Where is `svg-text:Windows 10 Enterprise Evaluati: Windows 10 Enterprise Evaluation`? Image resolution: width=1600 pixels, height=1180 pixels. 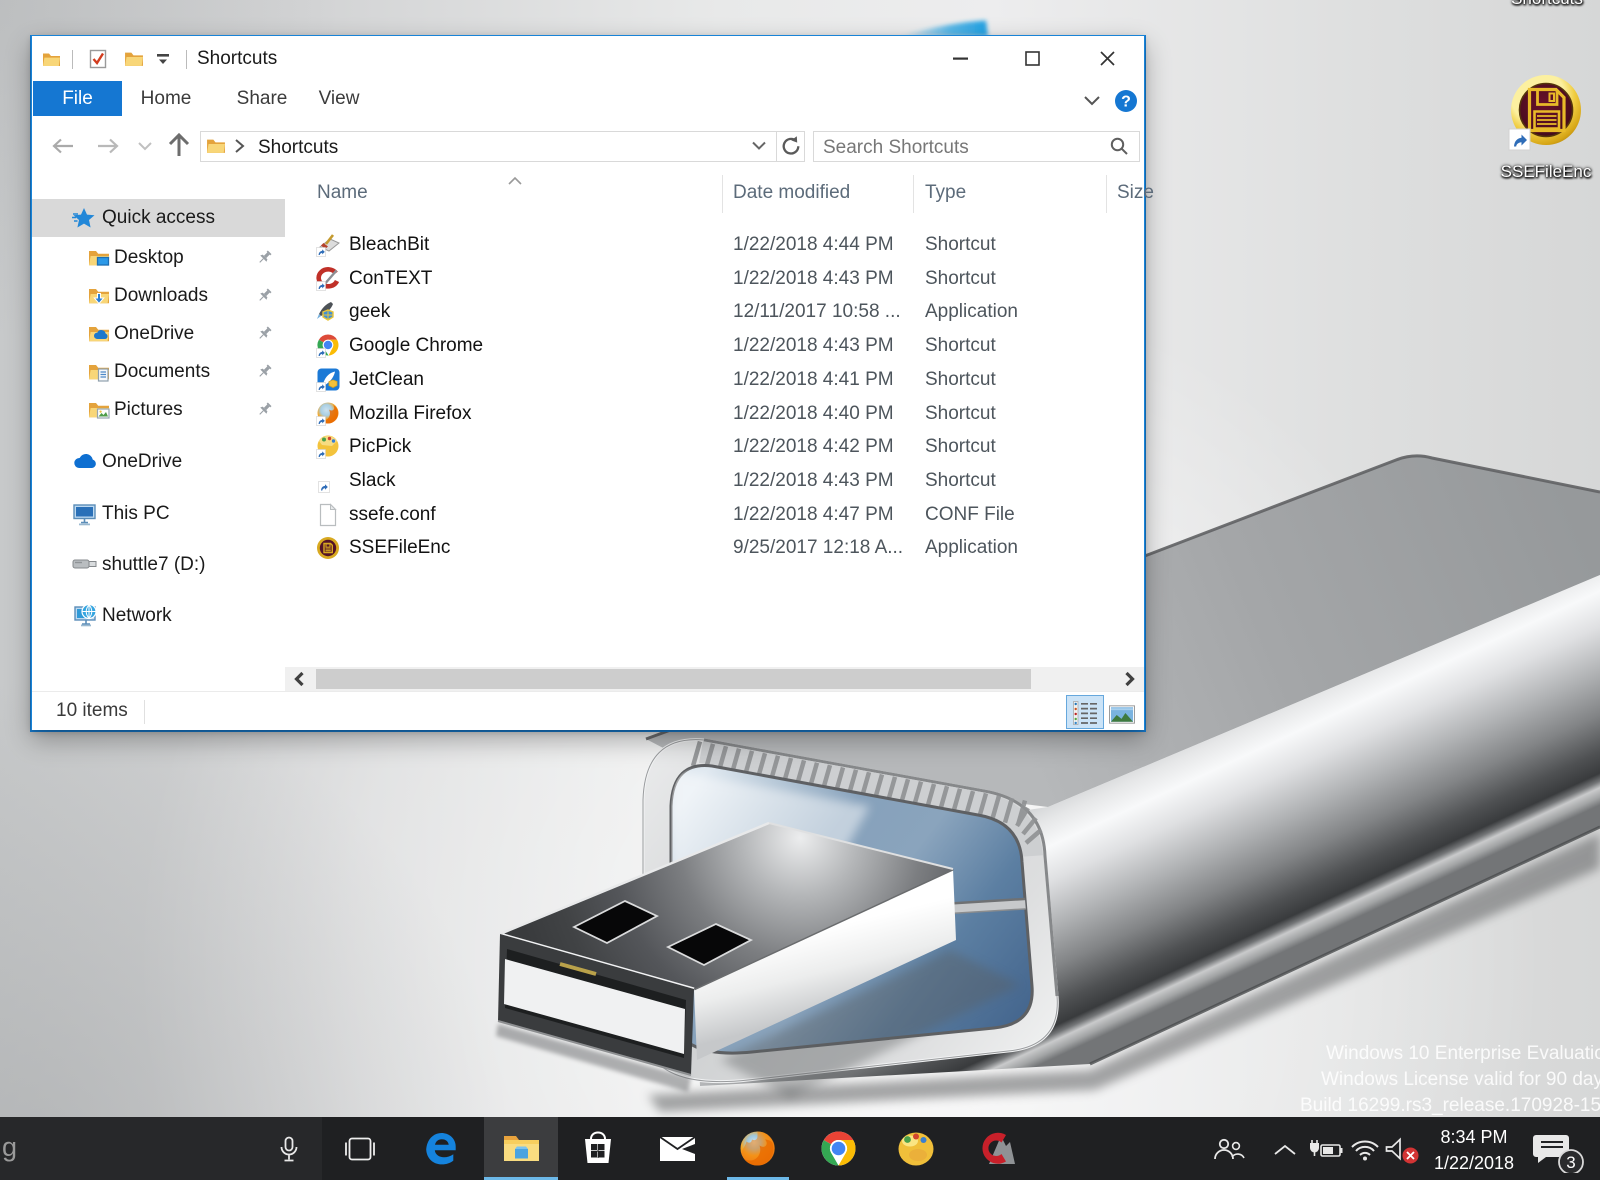 svg-text:Windows 10 Enterprise Evaluati: Windows 10 Enterprise Evaluation is located at coordinates (1463, 1053).